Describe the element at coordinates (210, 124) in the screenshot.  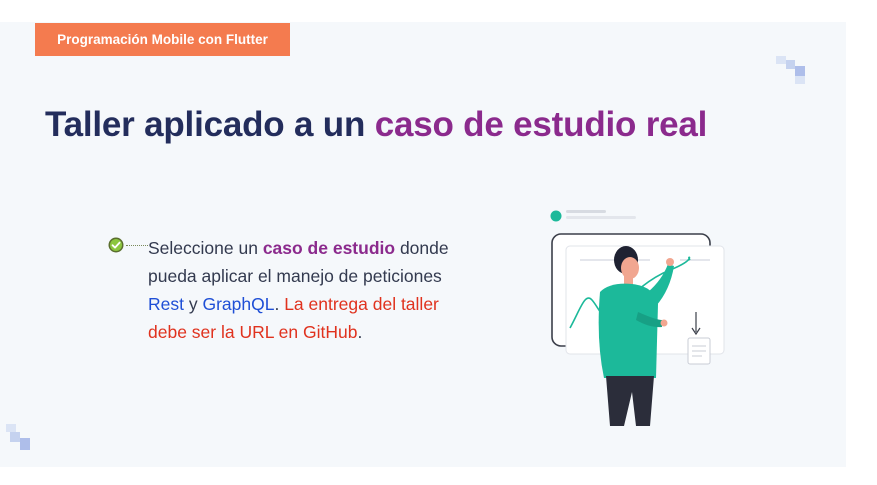
I see `title-part-navy: Taller aplicado a un` at that location.